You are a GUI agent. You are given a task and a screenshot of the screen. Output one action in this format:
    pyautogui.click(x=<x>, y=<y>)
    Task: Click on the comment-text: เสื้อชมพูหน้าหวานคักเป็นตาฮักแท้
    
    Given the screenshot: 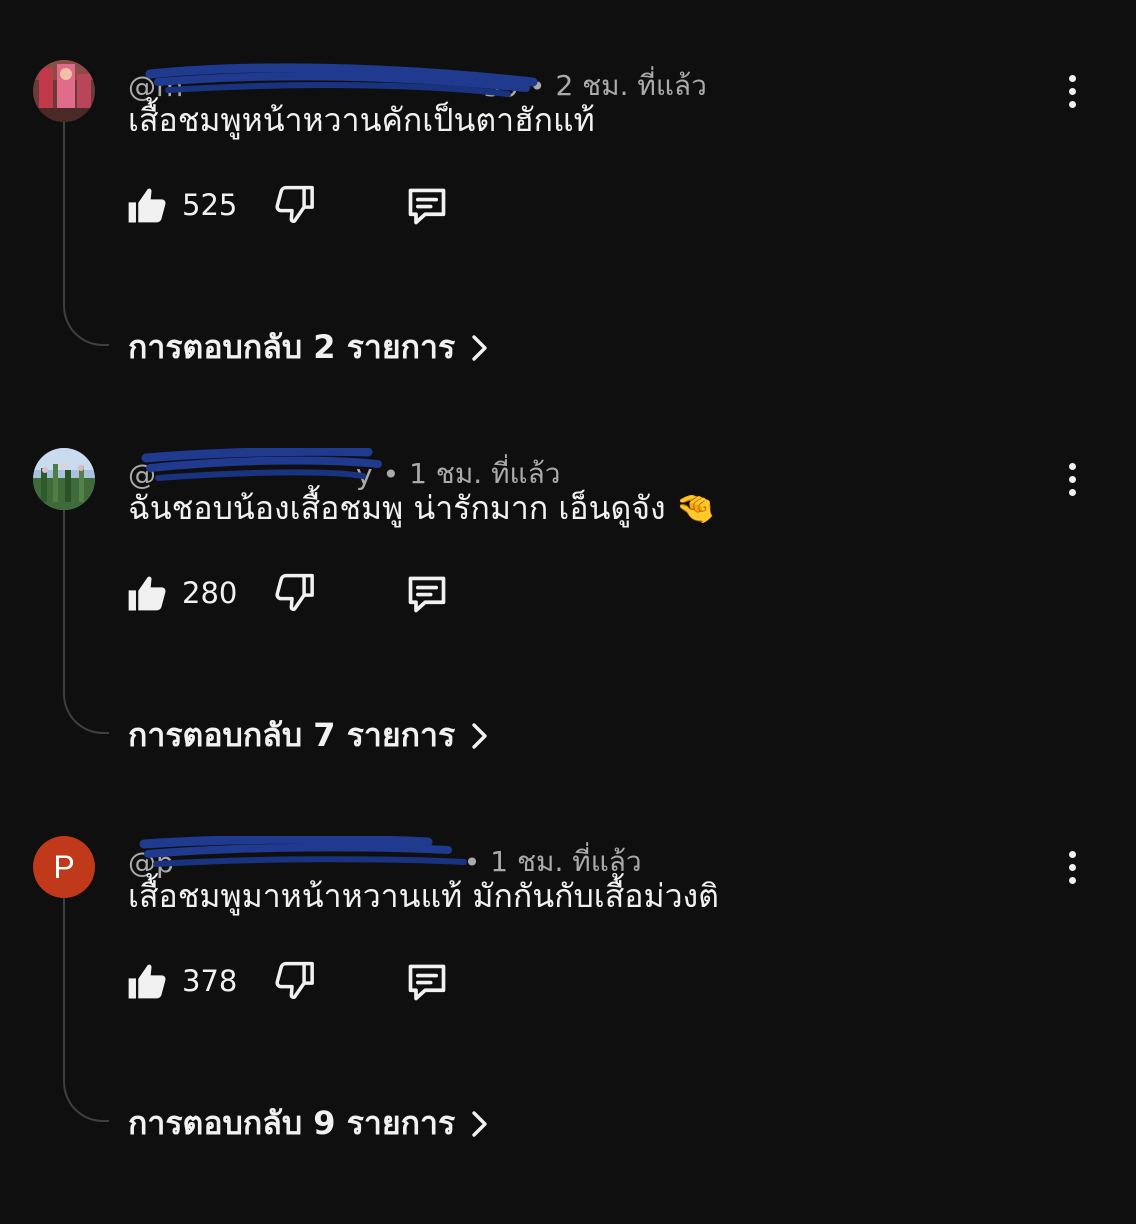 What is the action you would take?
    pyautogui.click(x=361, y=120)
    